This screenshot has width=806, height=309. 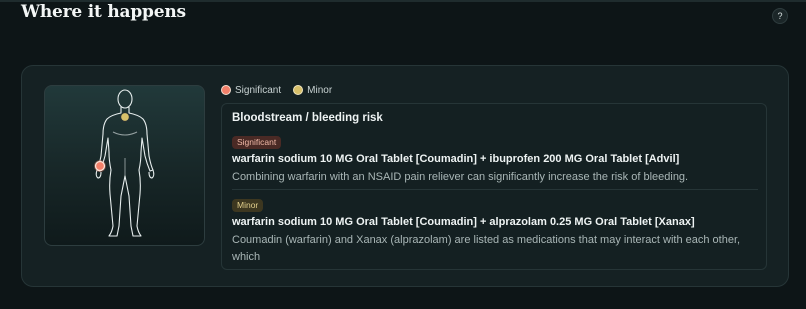 What do you see at coordinates (258, 90) in the screenshot?
I see `legend-significant-label: Significant` at bounding box center [258, 90].